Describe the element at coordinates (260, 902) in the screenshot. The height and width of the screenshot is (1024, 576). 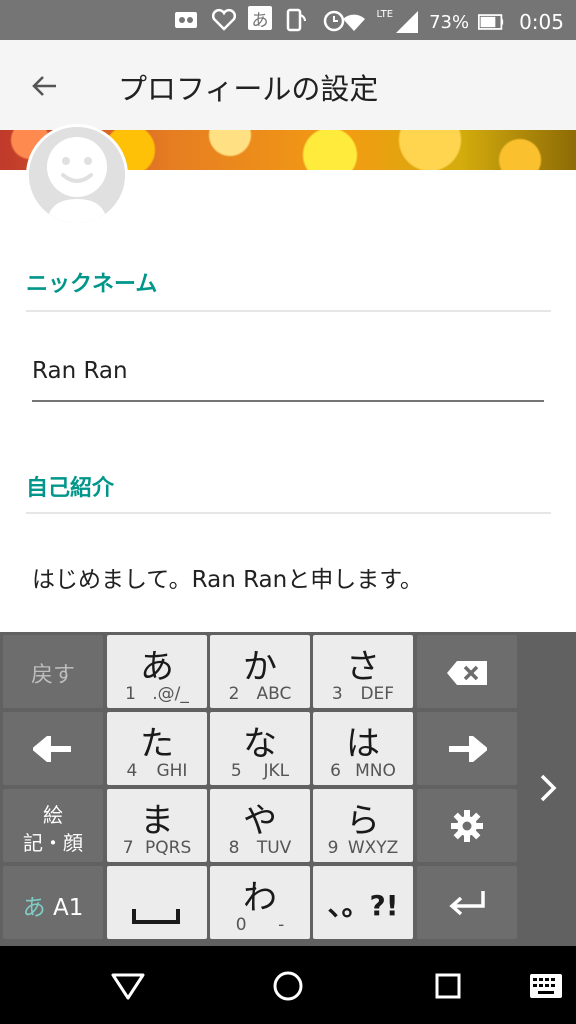
I see `key-wa: わ 0-` at that location.